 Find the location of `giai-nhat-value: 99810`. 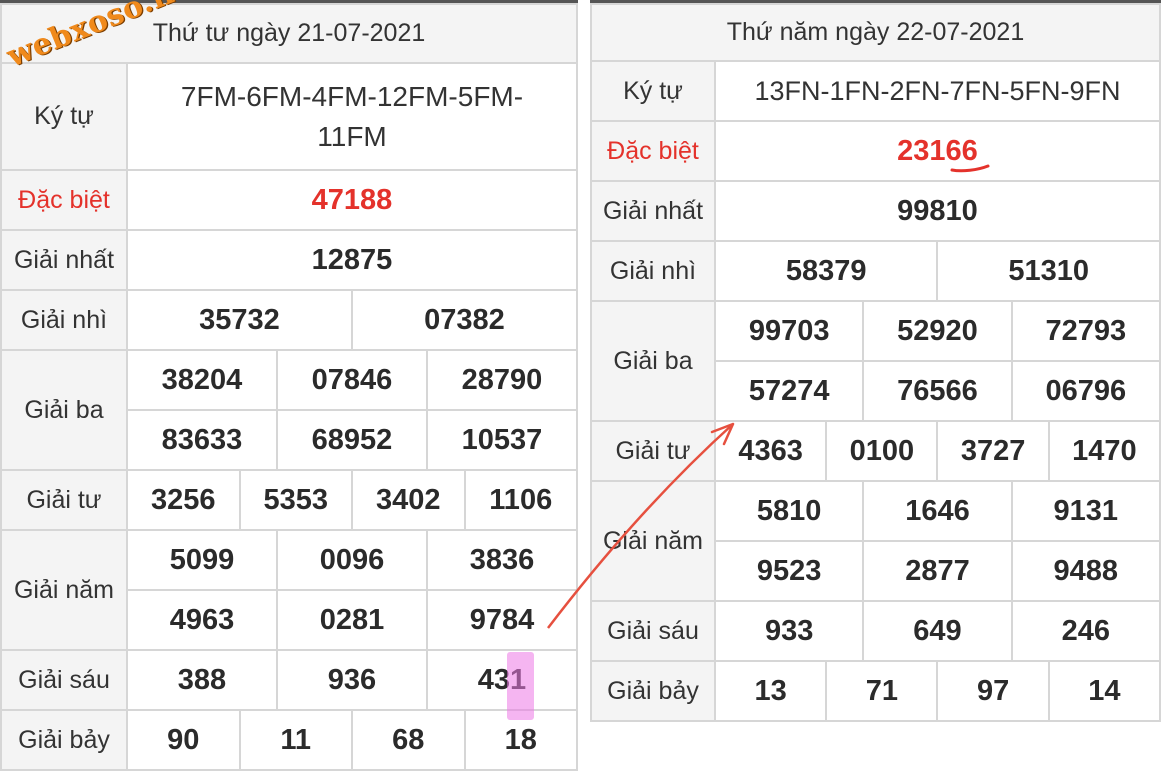

giai-nhat-value: 99810 is located at coordinates (937, 211).